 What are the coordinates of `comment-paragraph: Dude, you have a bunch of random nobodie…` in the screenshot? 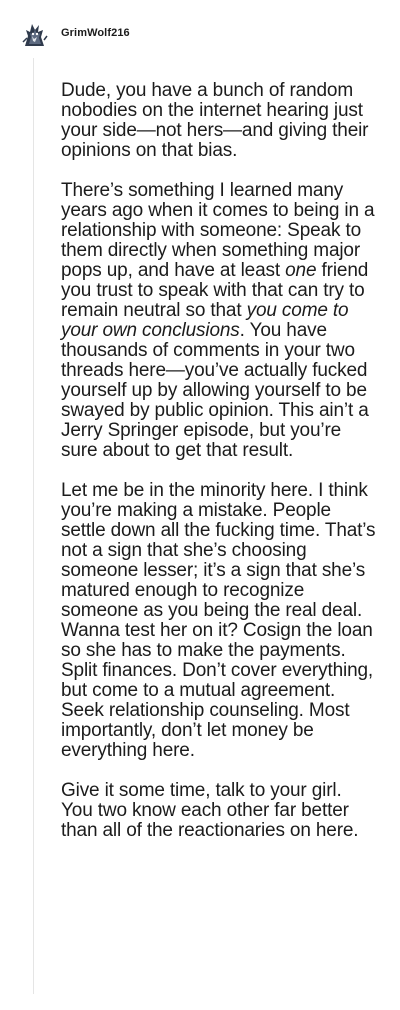 It's located at (218, 121).